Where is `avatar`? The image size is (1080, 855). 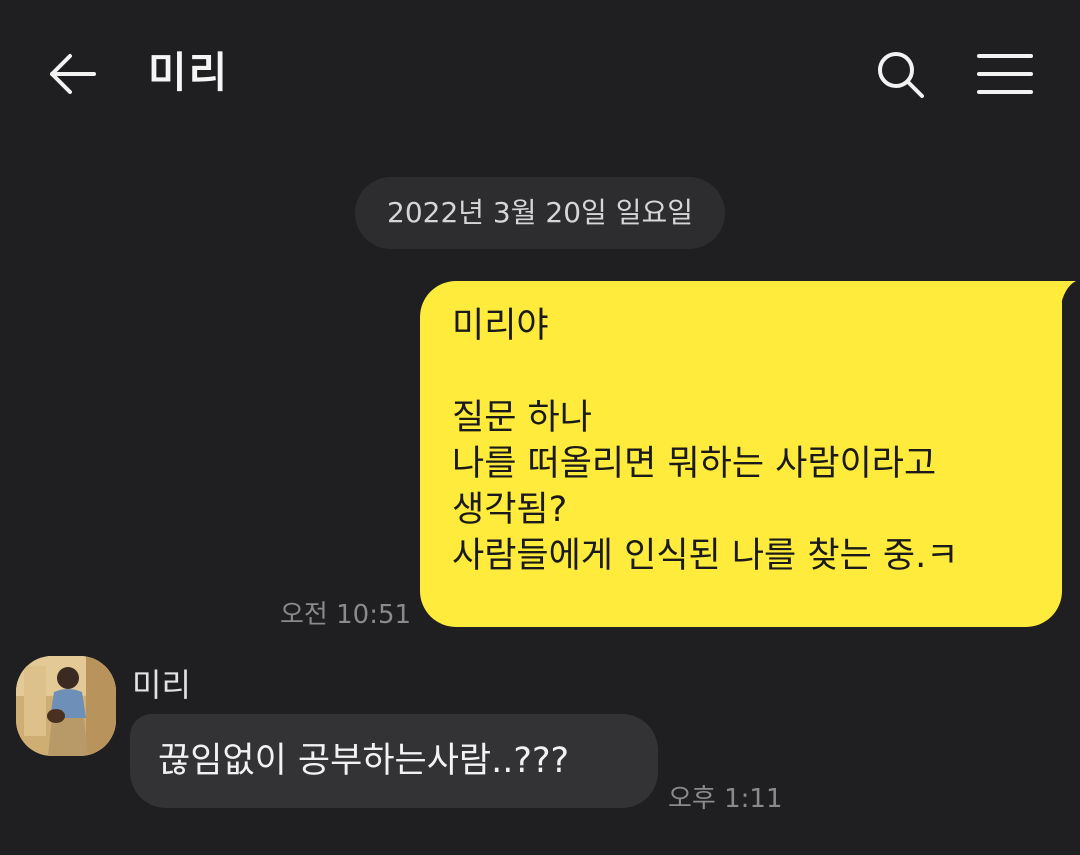
avatar is located at coordinates (66, 706).